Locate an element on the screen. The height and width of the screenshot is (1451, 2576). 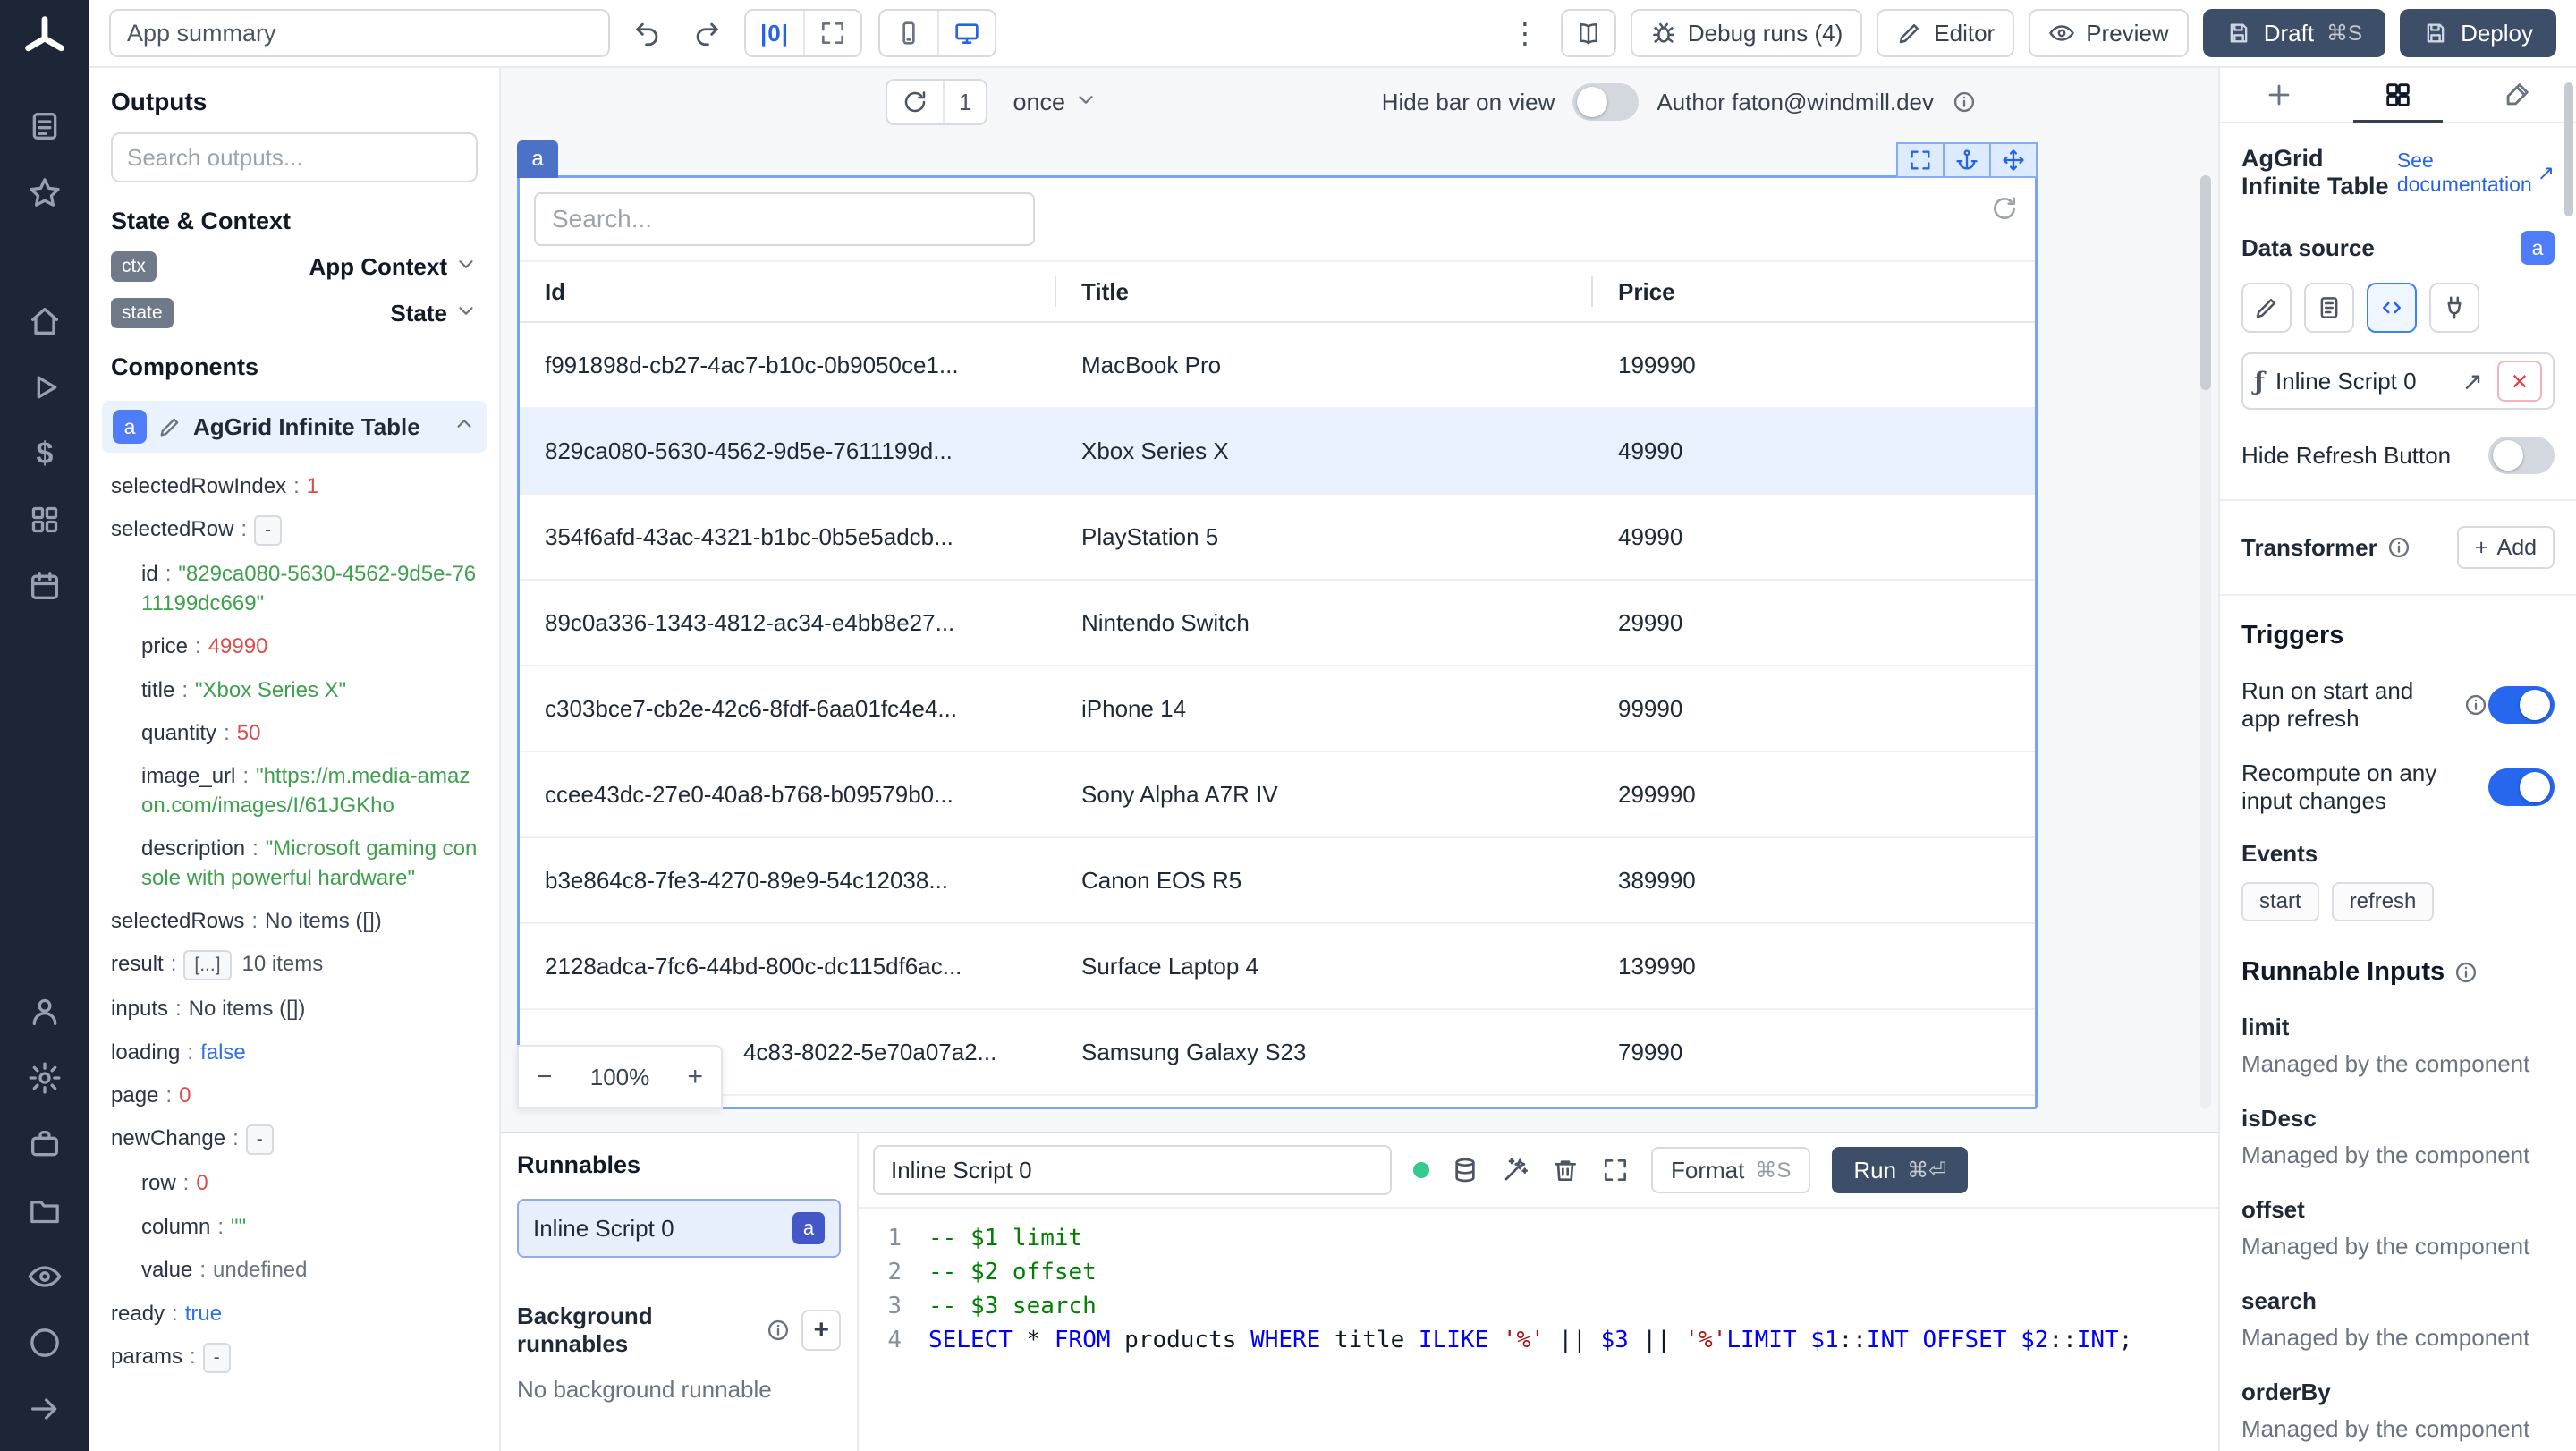
see-documentation-link: See documentation ↗ is located at coordinates (2476, 172).